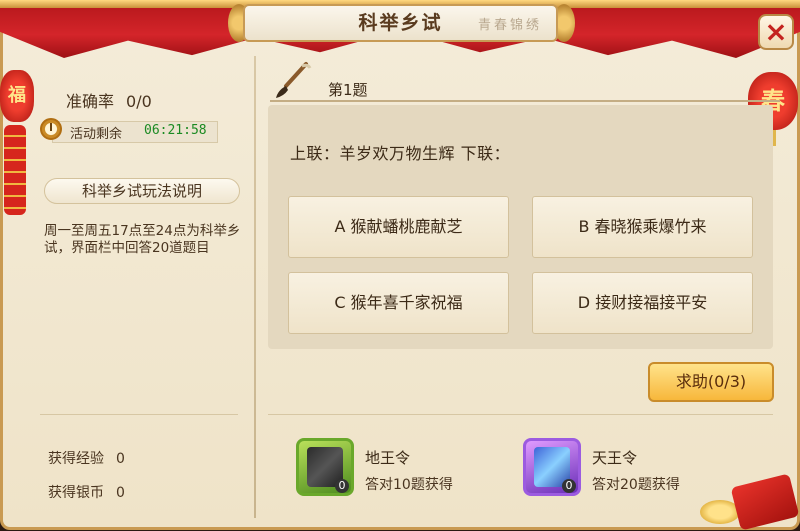 The image size is (800, 531). What do you see at coordinates (642, 303) in the screenshot?
I see `option-d: D 接财接福接平安` at bounding box center [642, 303].